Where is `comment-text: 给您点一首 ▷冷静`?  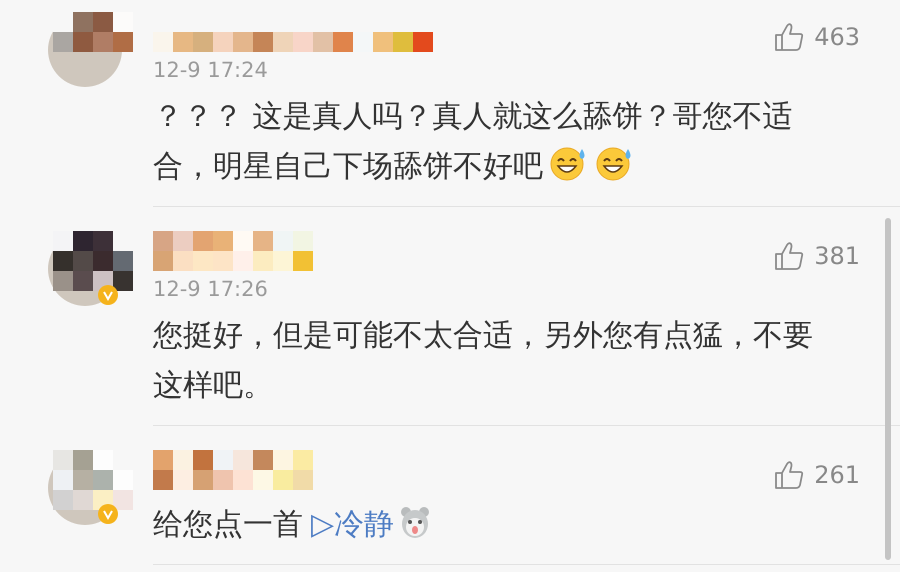
comment-text: 给您点一首 ▷冷静 is located at coordinates (495, 525).